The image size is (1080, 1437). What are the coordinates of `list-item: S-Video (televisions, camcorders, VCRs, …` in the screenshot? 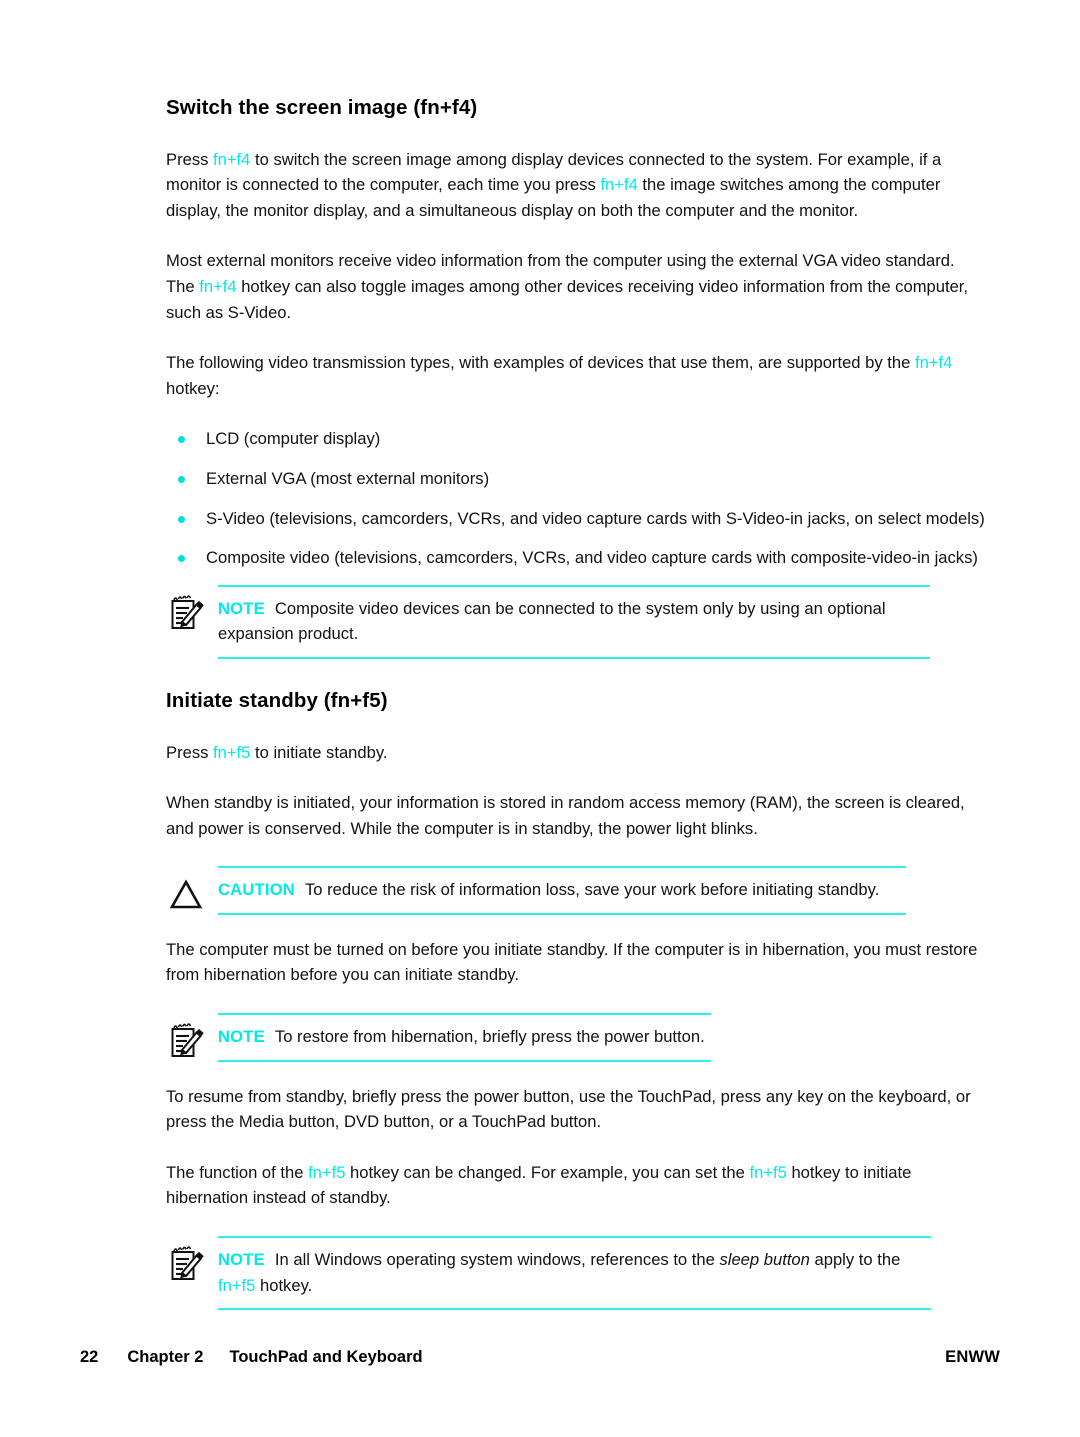 It's located at (576, 519).